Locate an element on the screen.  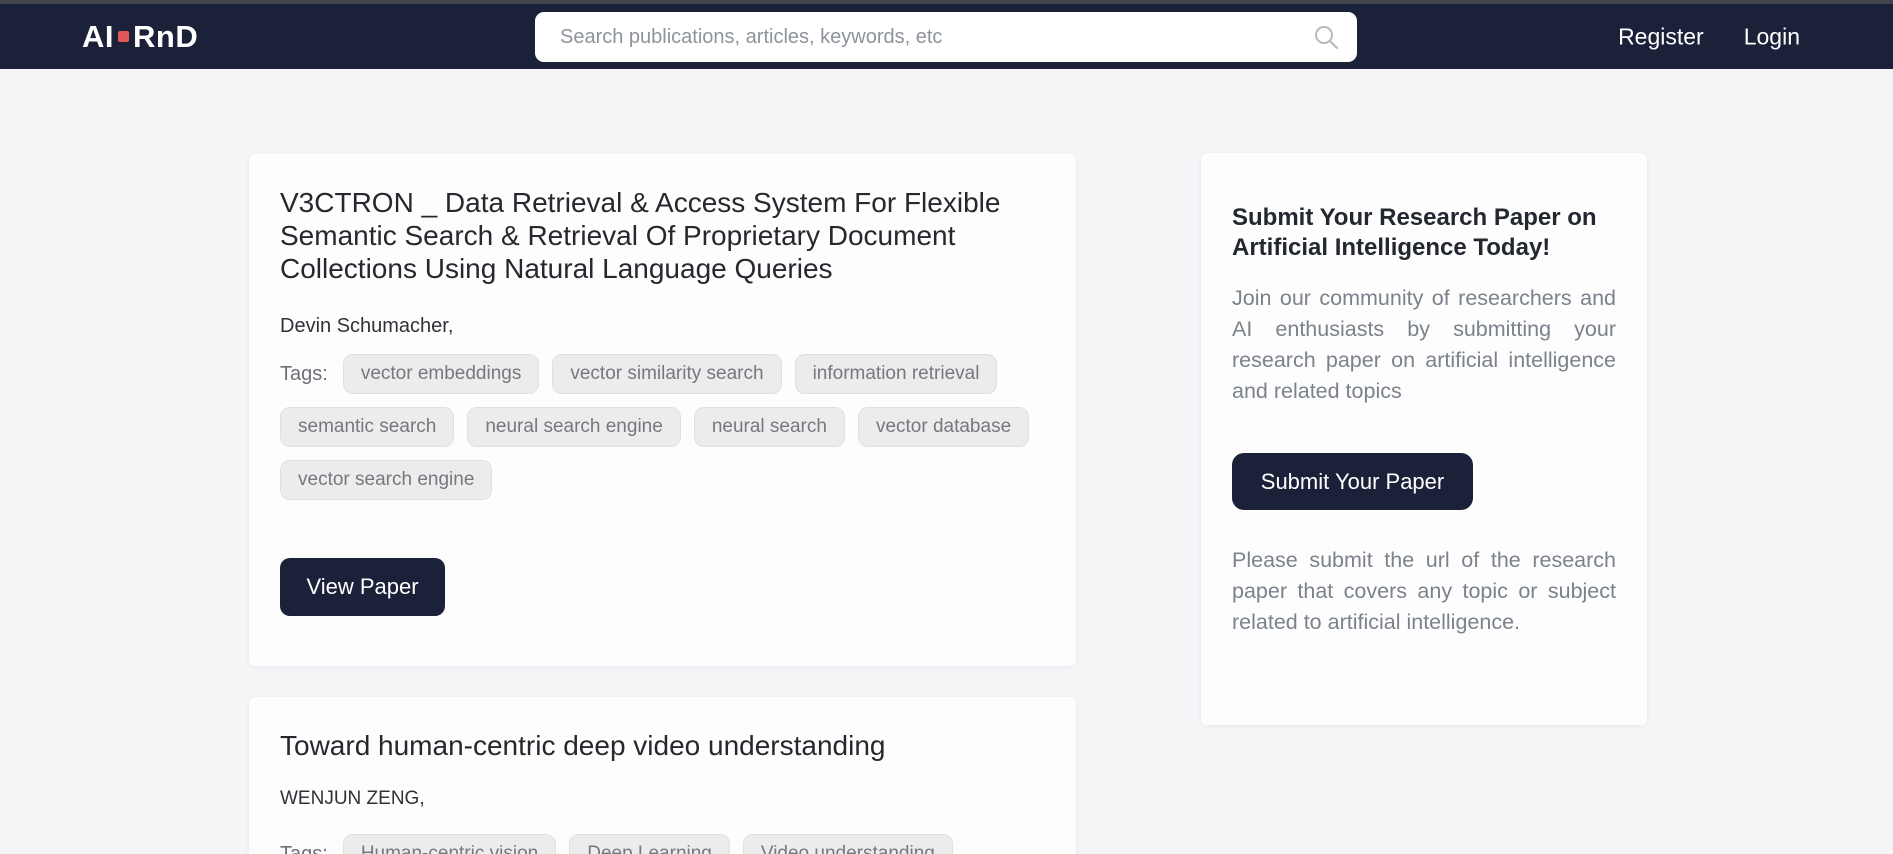
tag-pill: Video understanding is located at coordinates (847, 844).